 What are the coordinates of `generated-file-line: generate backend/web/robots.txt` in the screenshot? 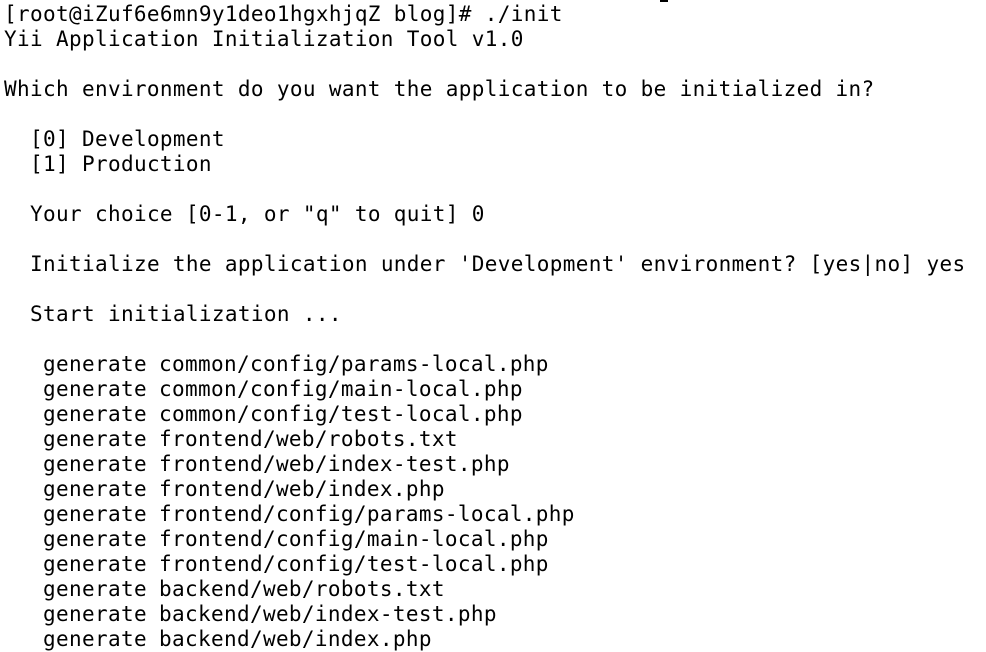 It's located at (495, 589).